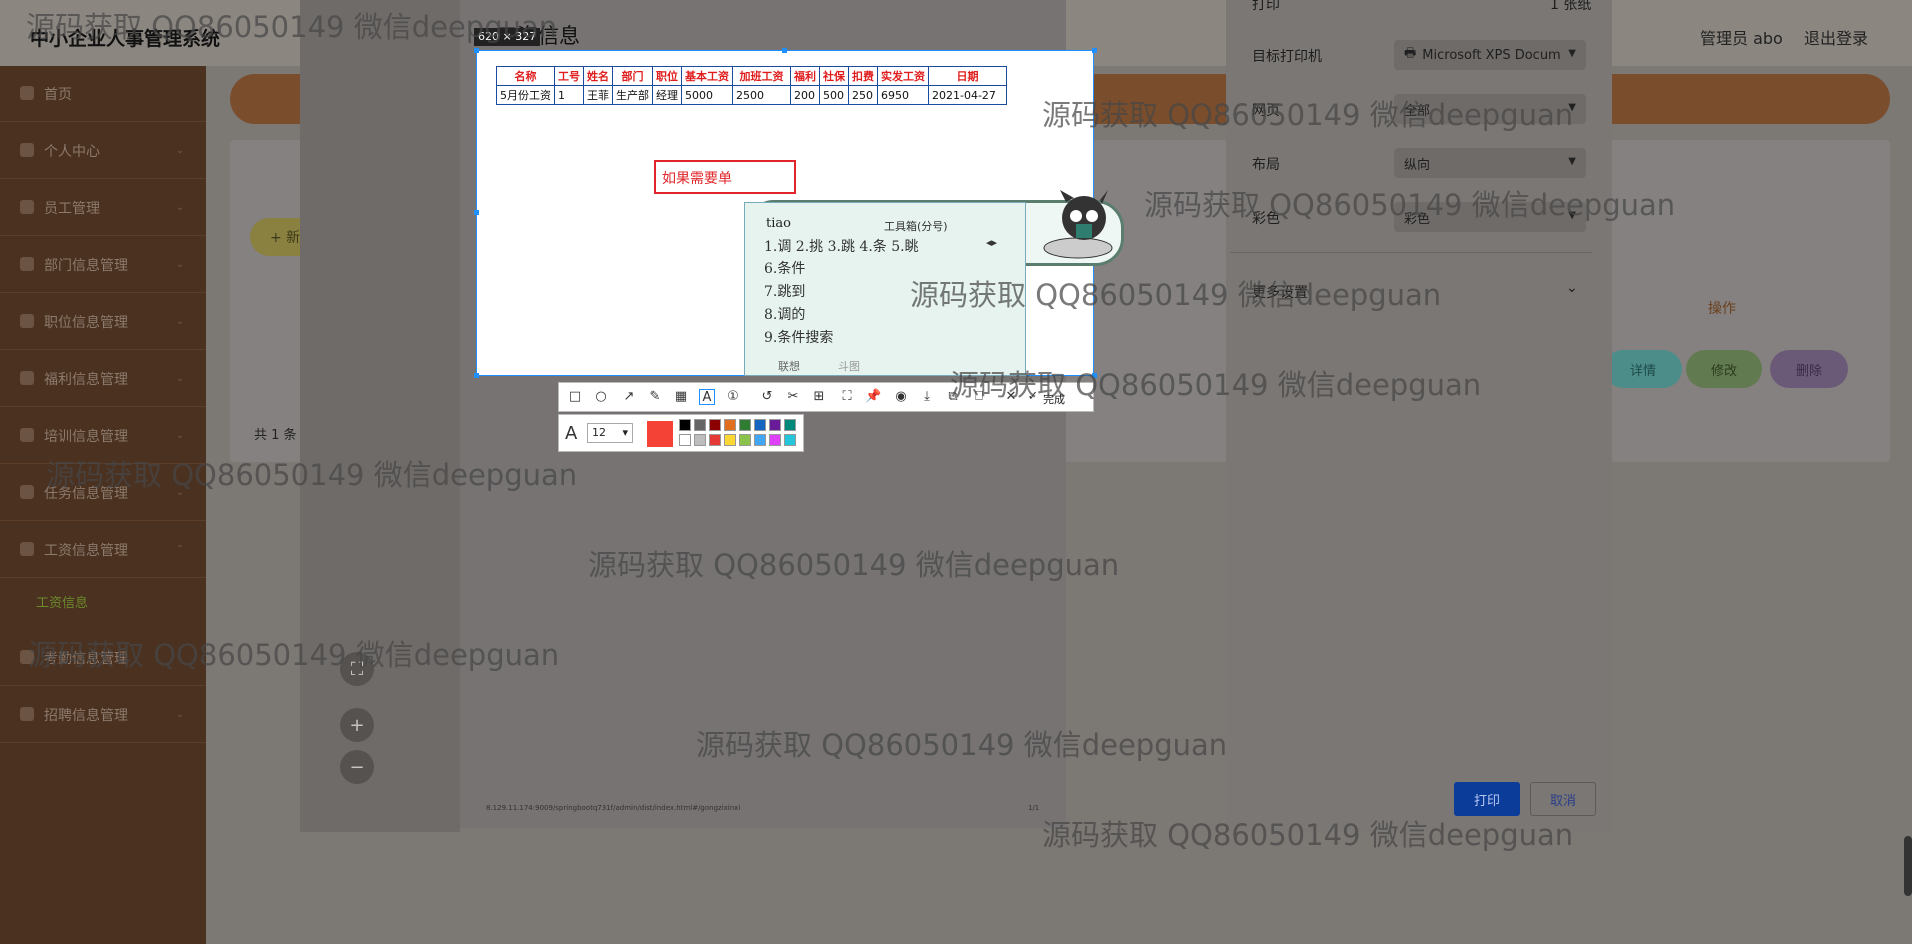  Describe the element at coordinates (62, 601) in the screenshot. I see `sidebar-subitem-salary-info: 工资信息` at that location.